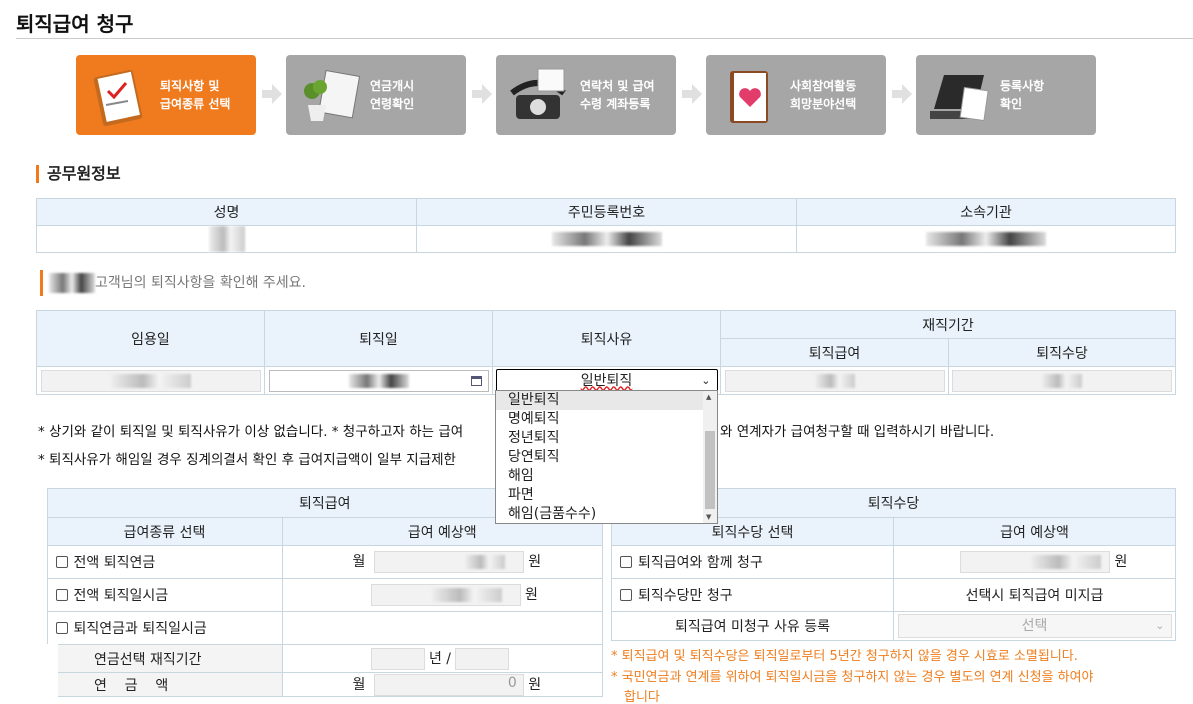  I want to click on tenure-benefit-cell, so click(834, 380).